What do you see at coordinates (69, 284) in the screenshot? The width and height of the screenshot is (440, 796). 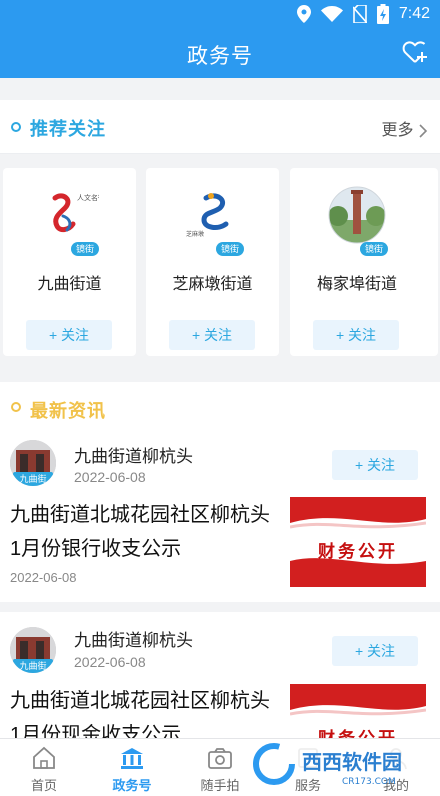 I see `card-name: 九曲街道` at bounding box center [69, 284].